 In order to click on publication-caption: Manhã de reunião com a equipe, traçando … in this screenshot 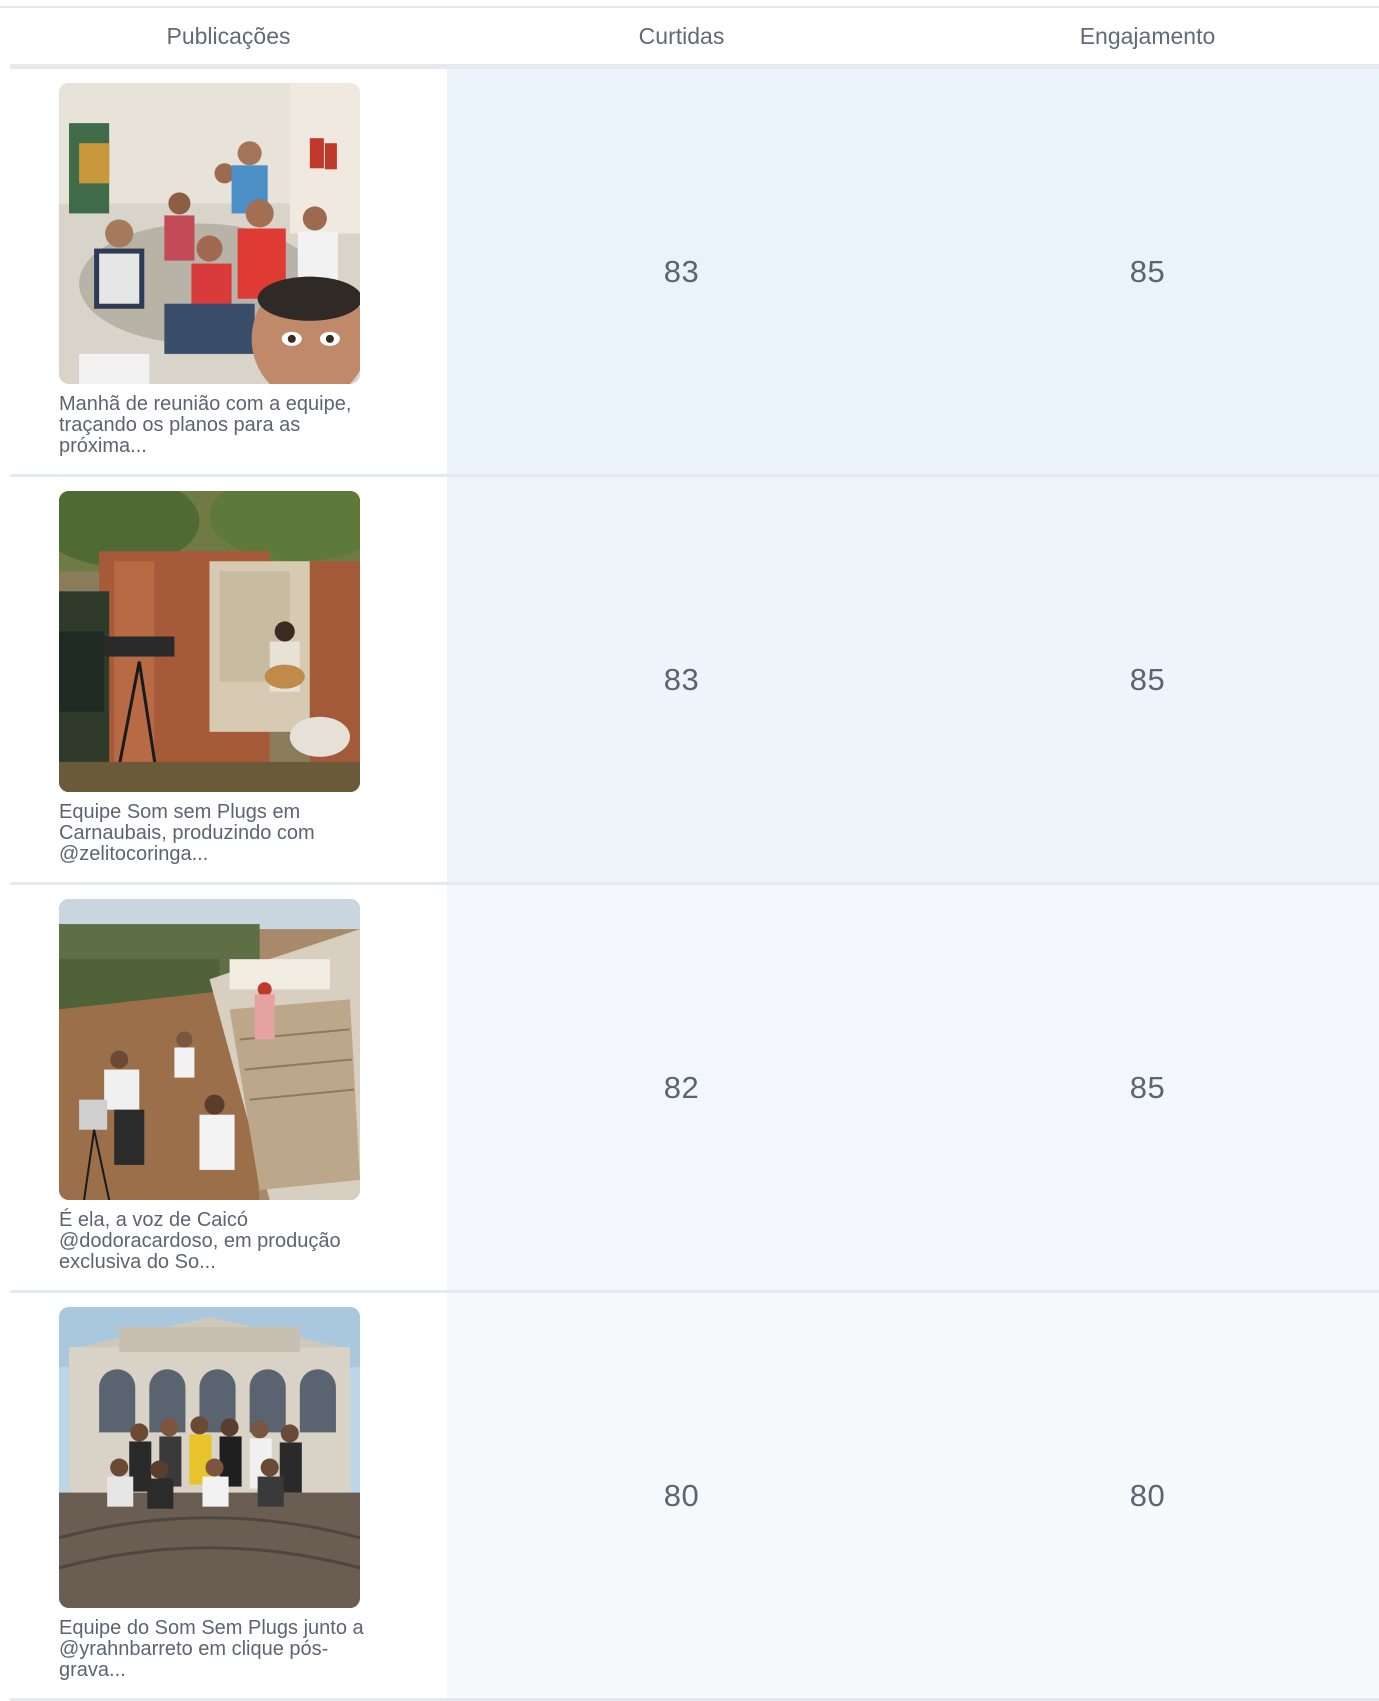, I will do `click(205, 425)`.